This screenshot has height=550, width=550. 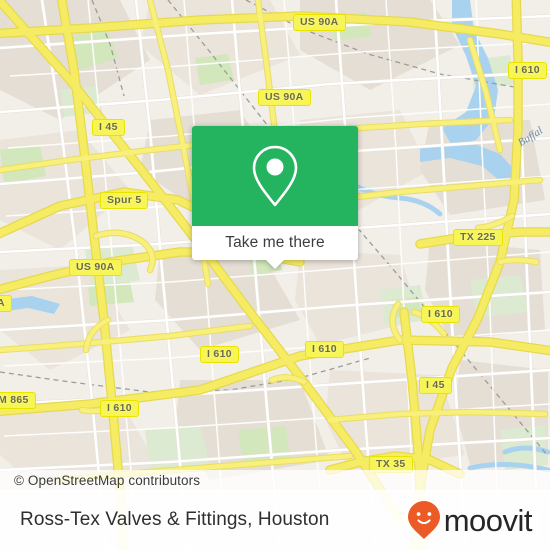 I want to click on take-me-there-label: Take me there, so click(x=275, y=242).